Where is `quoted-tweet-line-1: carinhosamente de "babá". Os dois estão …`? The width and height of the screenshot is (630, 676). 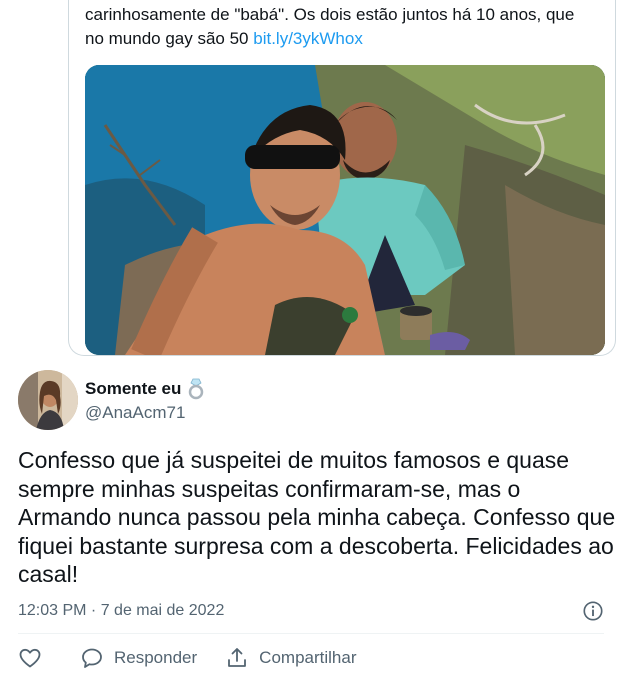 quoted-tweet-line-1: carinhosamente de "babá". Os dois estão … is located at coordinates (330, 14).